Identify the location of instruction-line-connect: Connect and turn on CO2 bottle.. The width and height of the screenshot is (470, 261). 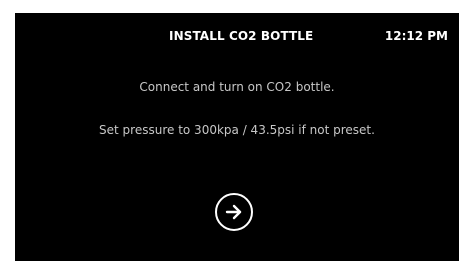
(237, 87).